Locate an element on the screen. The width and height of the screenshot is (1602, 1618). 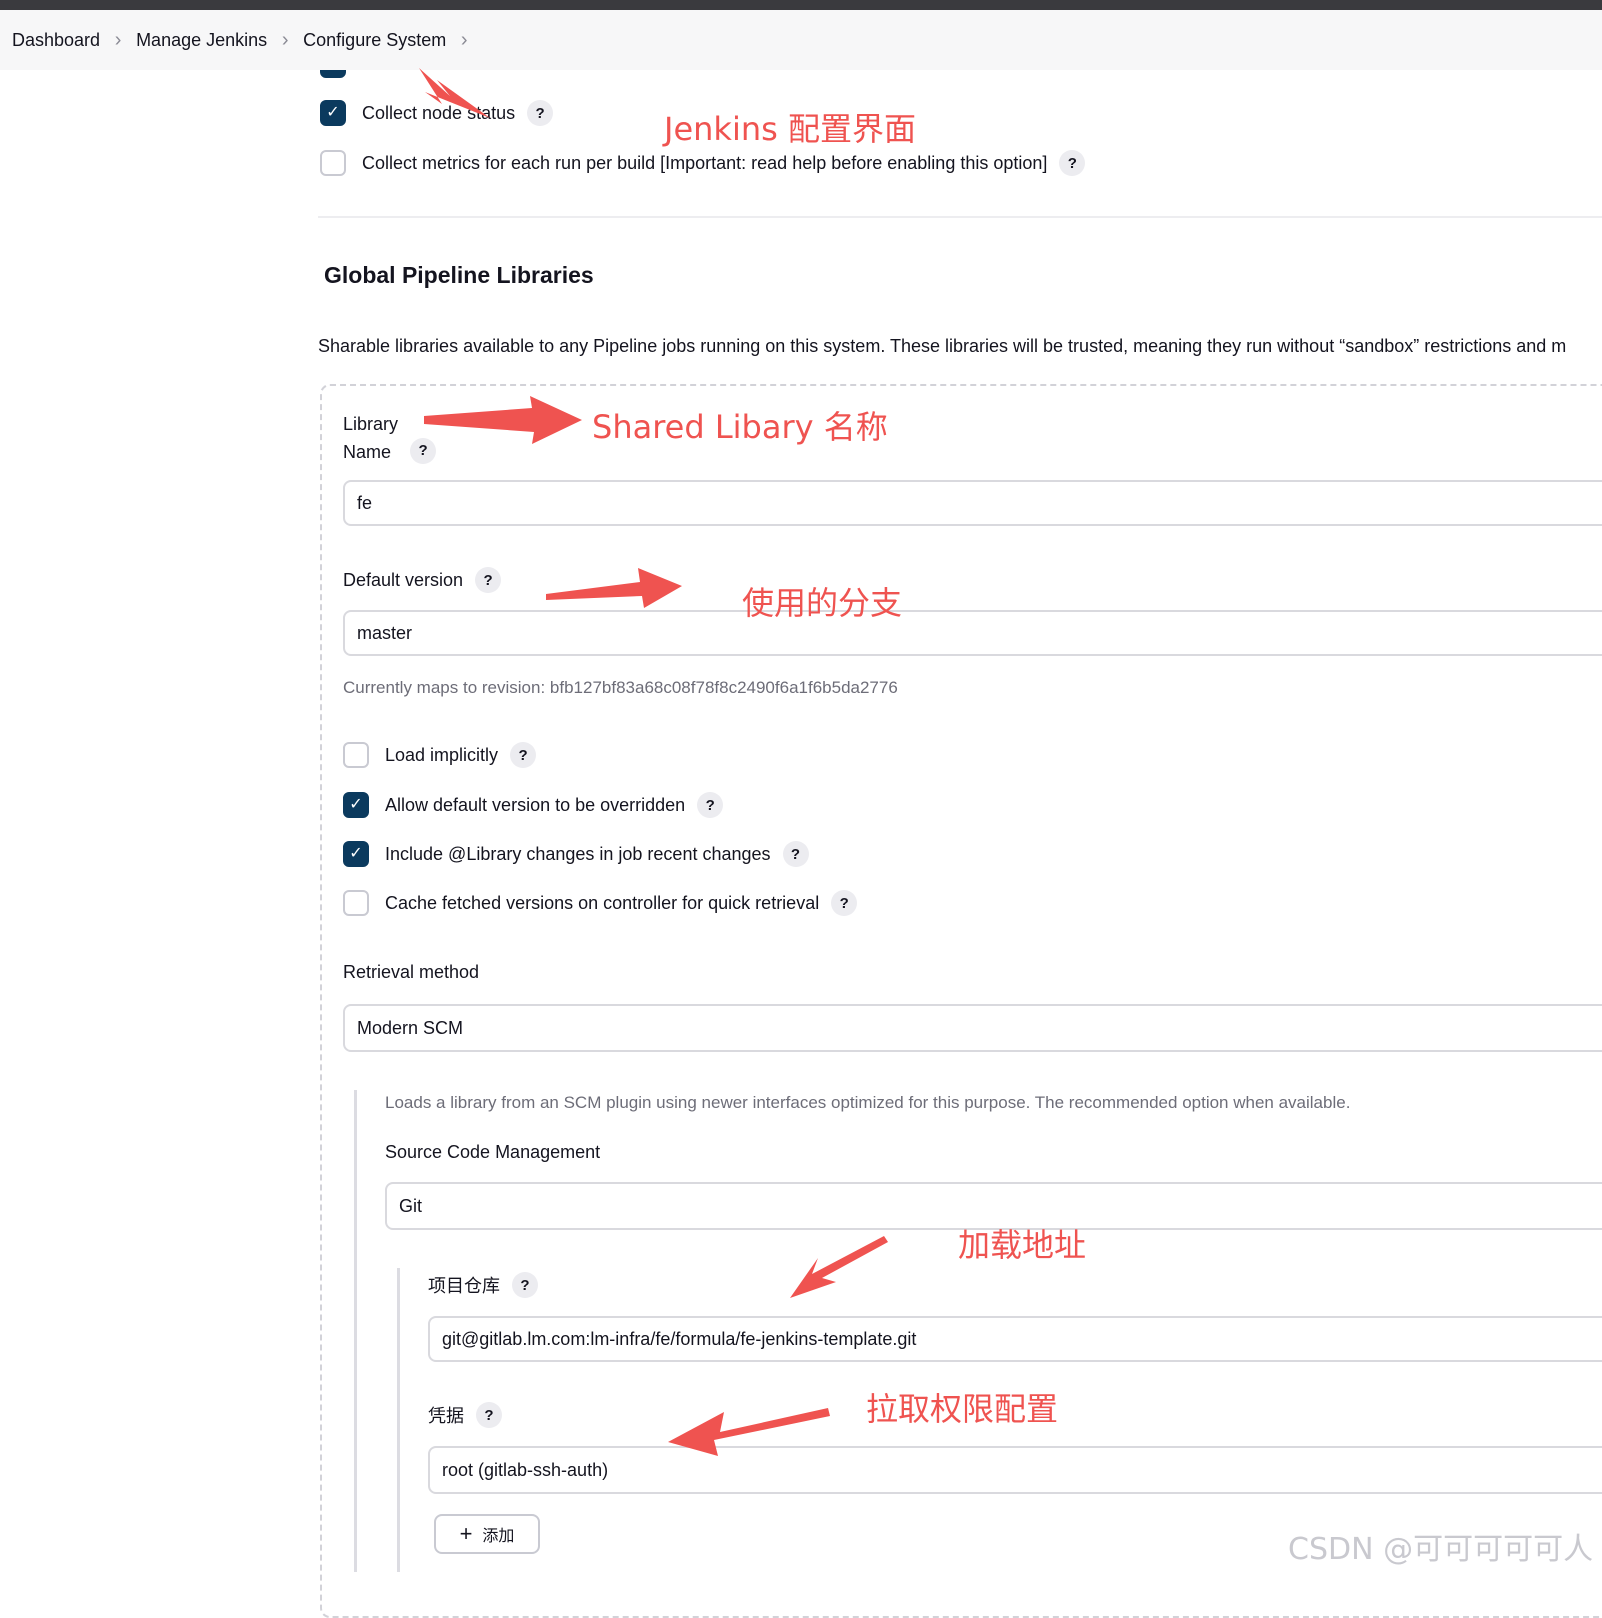
checkbox-collect-node-status: ✓ is located at coordinates (333, 113).